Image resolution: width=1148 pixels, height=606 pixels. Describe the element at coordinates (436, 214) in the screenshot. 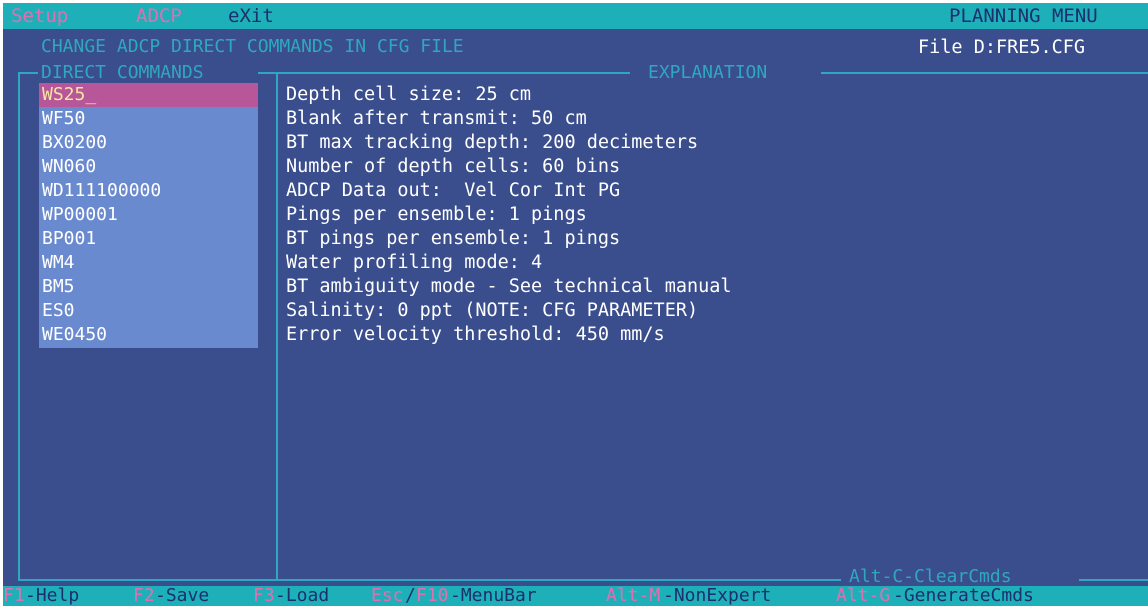

I see `explanation-line: Pings per ensemble: 1 pings` at that location.